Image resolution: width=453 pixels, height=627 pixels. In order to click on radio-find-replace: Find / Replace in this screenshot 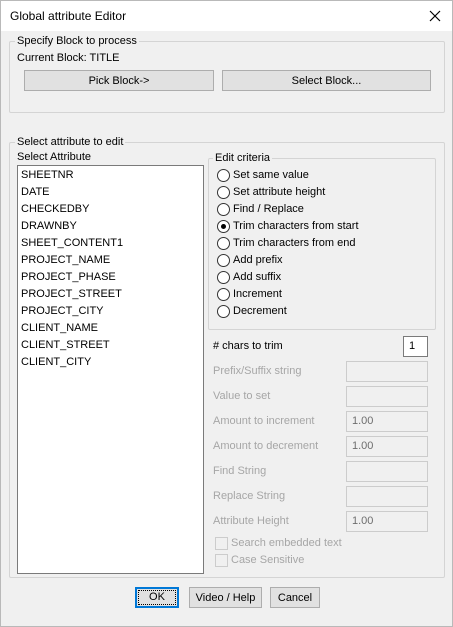, I will do `click(260, 209)`.